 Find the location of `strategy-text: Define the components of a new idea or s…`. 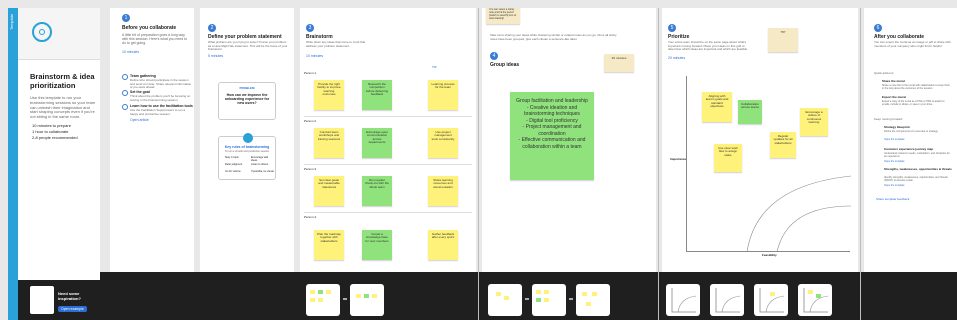

strategy-text: Define the components of a new idea or s… is located at coordinates (911, 131).